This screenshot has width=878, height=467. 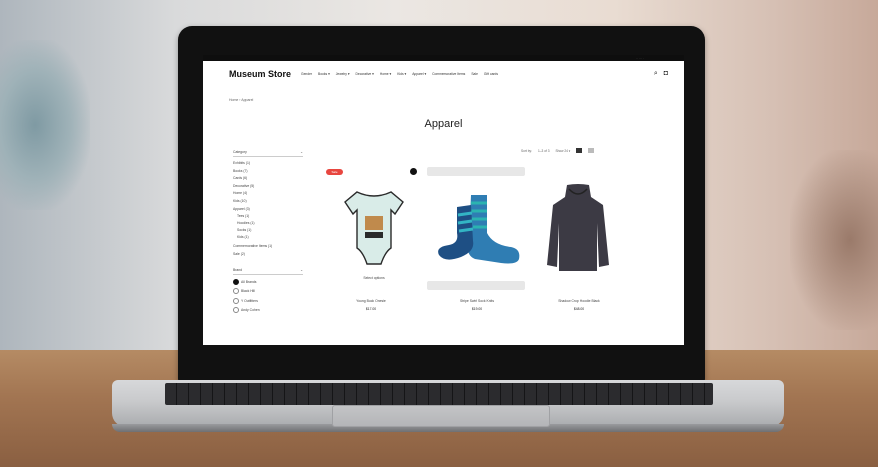 What do you see at coordinates (334, 172) in the screenshot?
I see `sale-badge: Sale` at bounding box center [334, 172].